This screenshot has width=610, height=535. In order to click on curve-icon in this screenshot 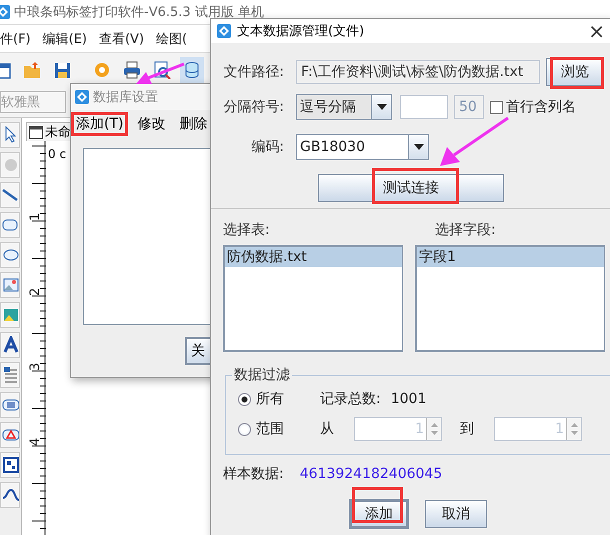, I will do `click(10, 495)`.